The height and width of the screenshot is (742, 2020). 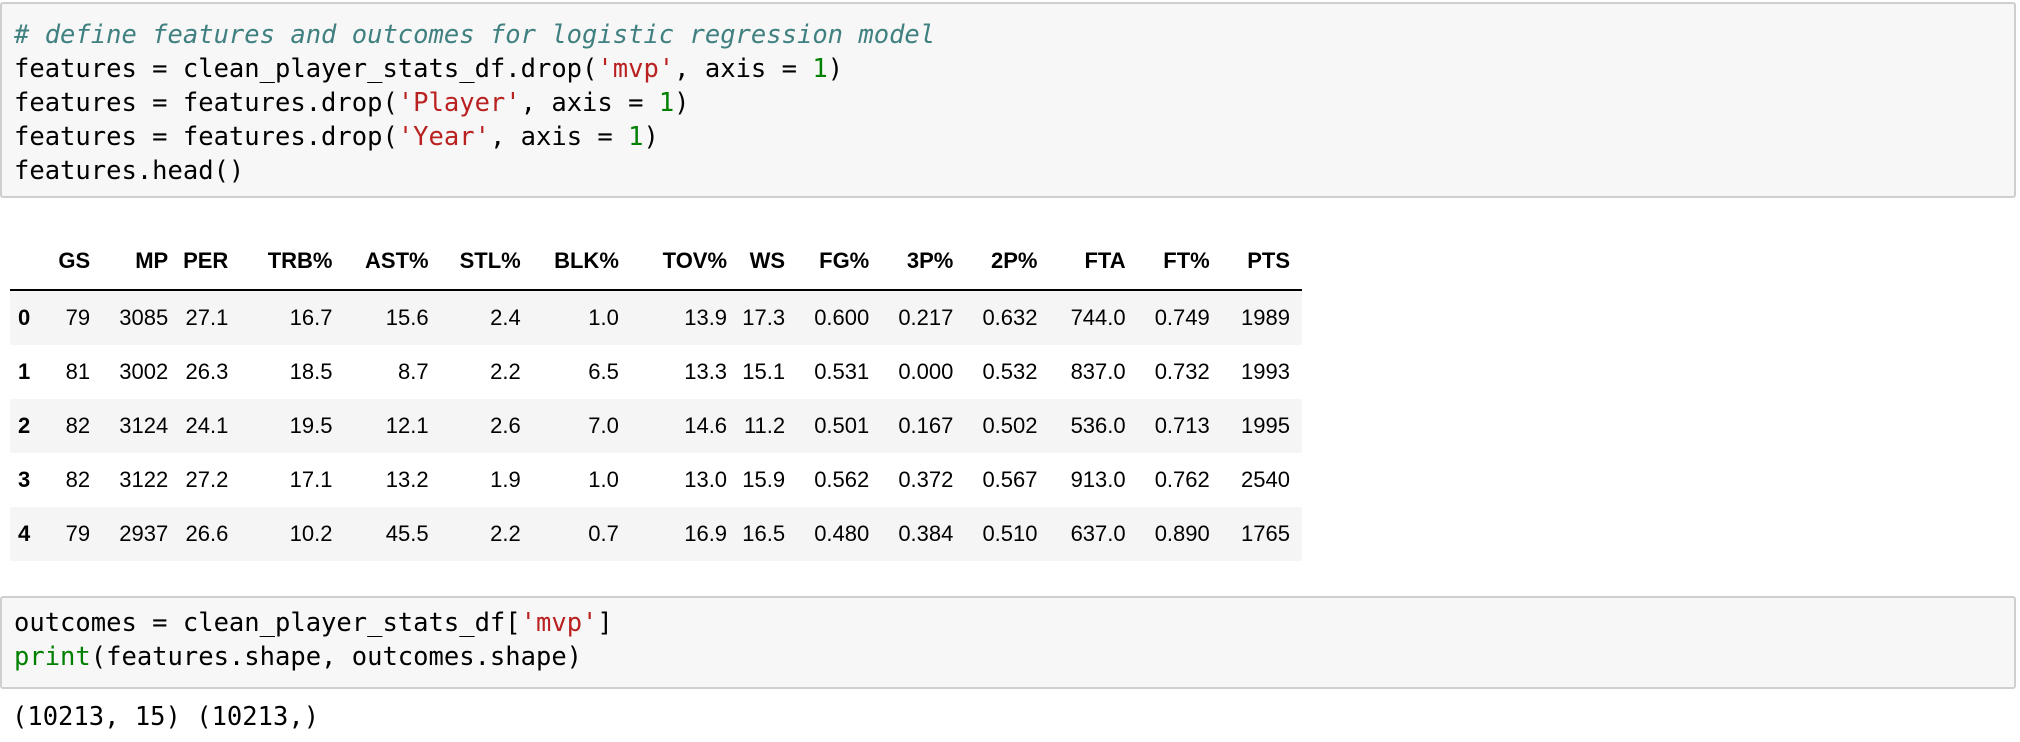 I want to click on table-cell: 11.2, so click(x=764, y=425).